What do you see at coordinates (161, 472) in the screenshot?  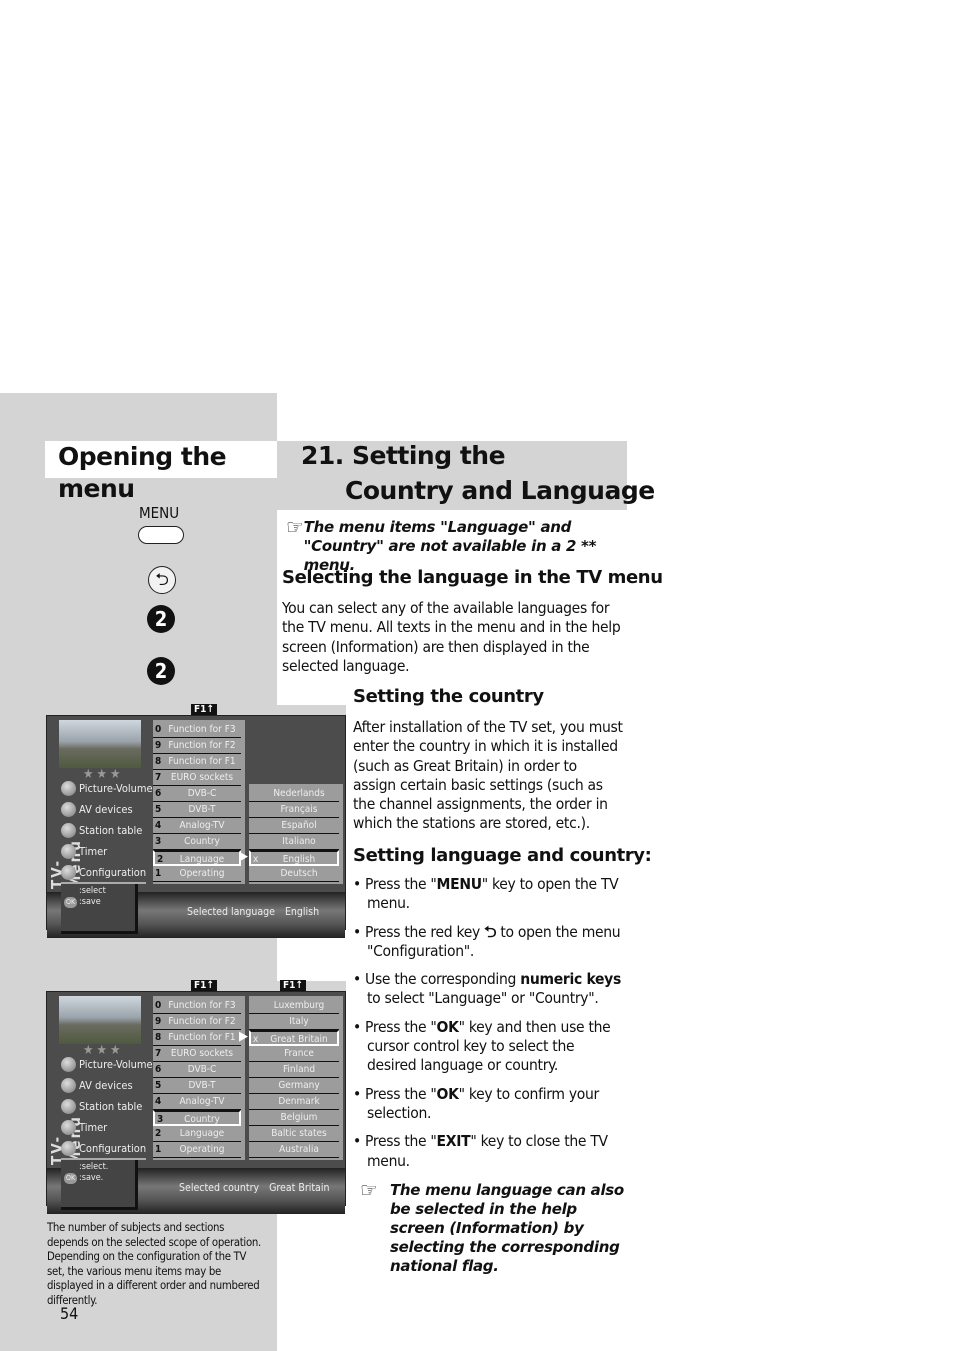 I see `opening-menu-title: Opening the menu` at bounding box center [161, 472].